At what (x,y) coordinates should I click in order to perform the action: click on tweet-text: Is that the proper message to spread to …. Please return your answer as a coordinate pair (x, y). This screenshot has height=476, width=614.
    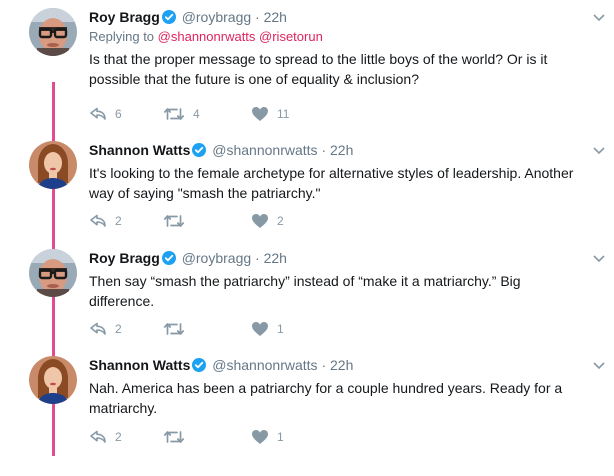
    Looking at the image, I should click on (318, 69).